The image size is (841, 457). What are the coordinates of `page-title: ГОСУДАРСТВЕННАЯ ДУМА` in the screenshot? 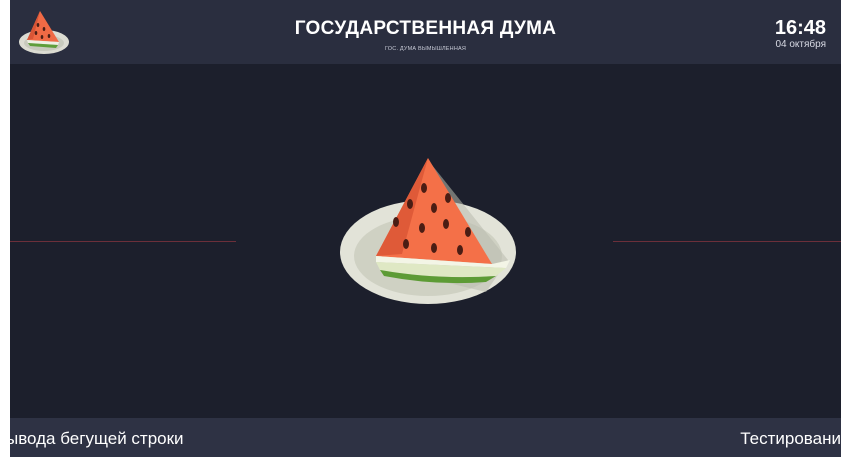 It's located at (425, 28).